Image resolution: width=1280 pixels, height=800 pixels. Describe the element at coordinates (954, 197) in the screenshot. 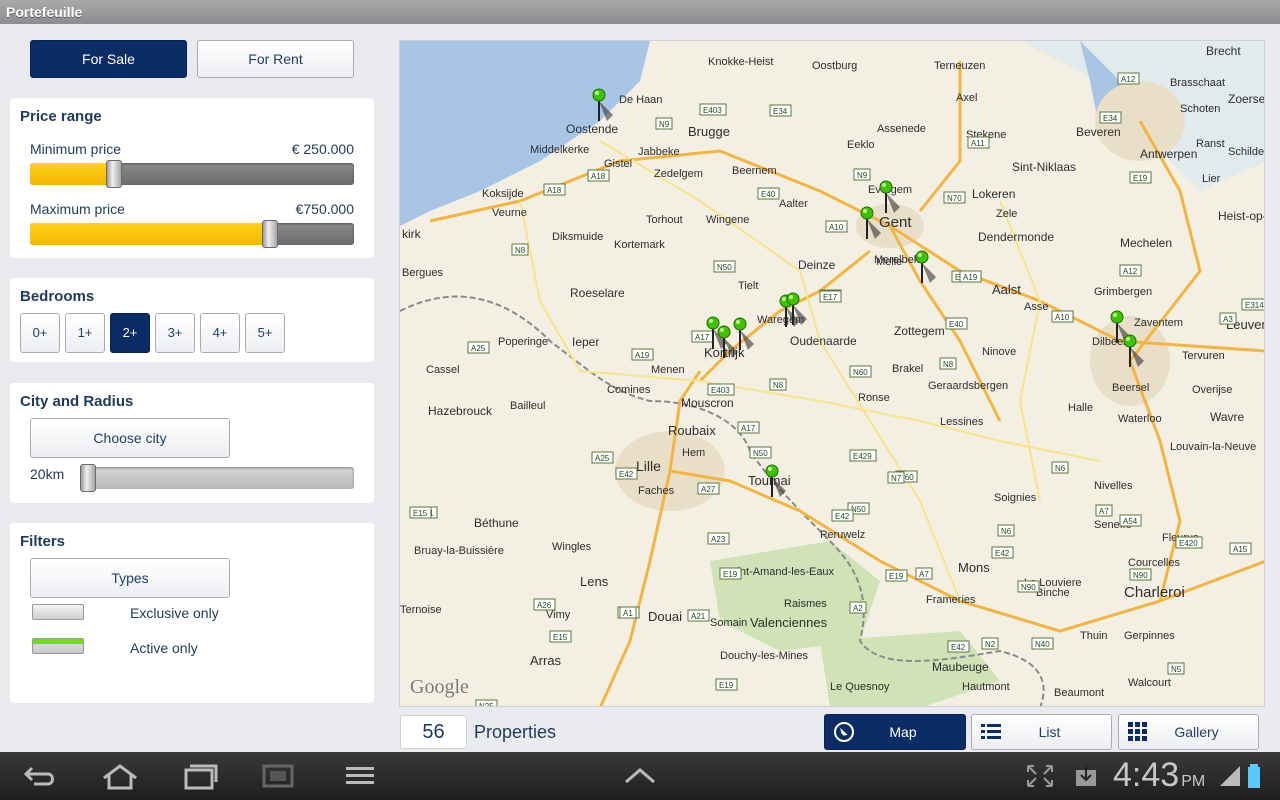

I see `road-shield: N70` at that location.